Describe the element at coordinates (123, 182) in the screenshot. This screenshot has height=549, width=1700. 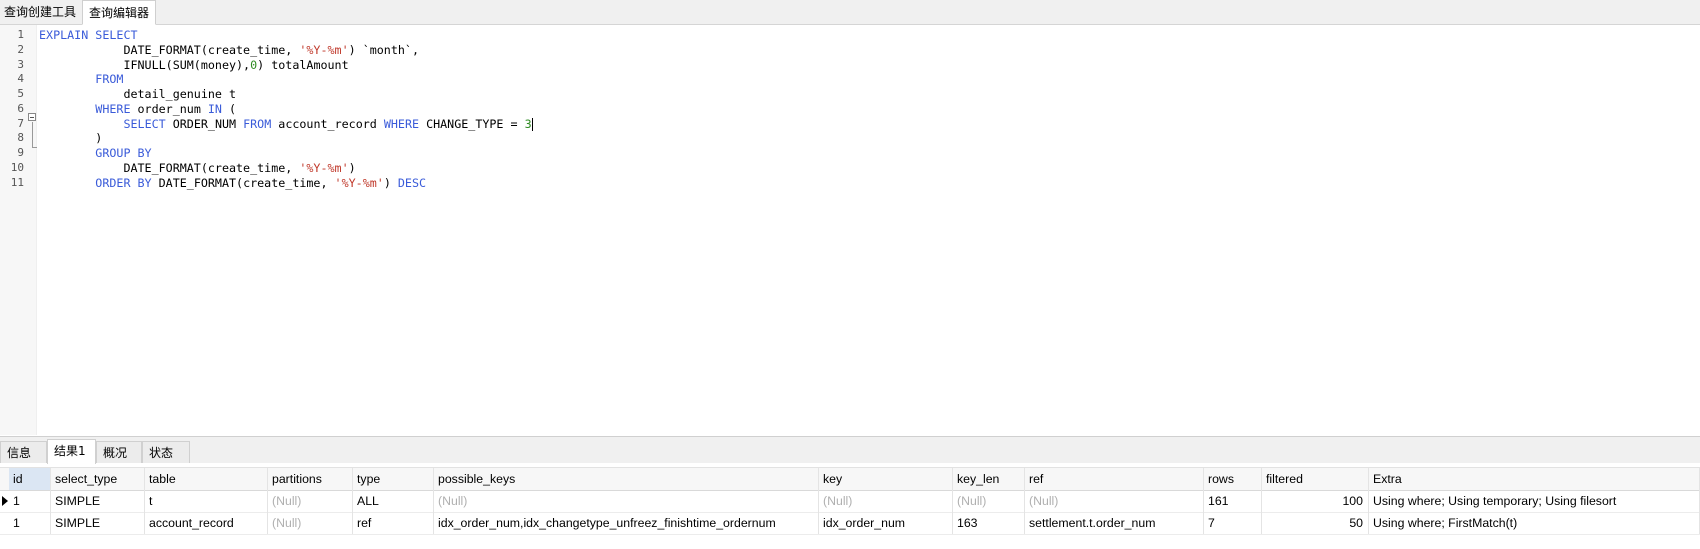
I see `sql-keyword: ORDER BY` at that location.